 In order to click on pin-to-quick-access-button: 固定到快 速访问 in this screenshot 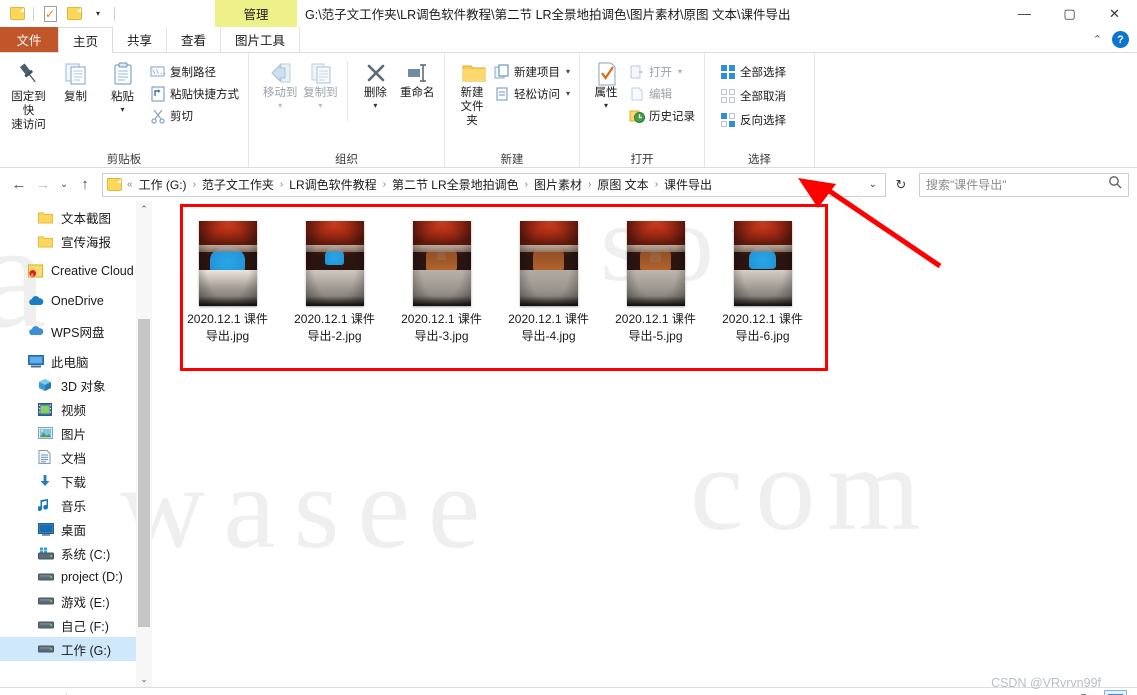, I will do `click(28, 94)`.